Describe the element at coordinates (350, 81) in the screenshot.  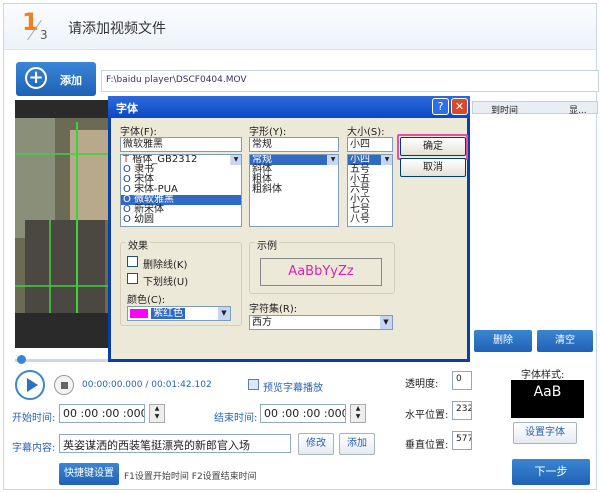
I see `file-path-field: F:\baidu player\DSCF0404.MOV` at that location.